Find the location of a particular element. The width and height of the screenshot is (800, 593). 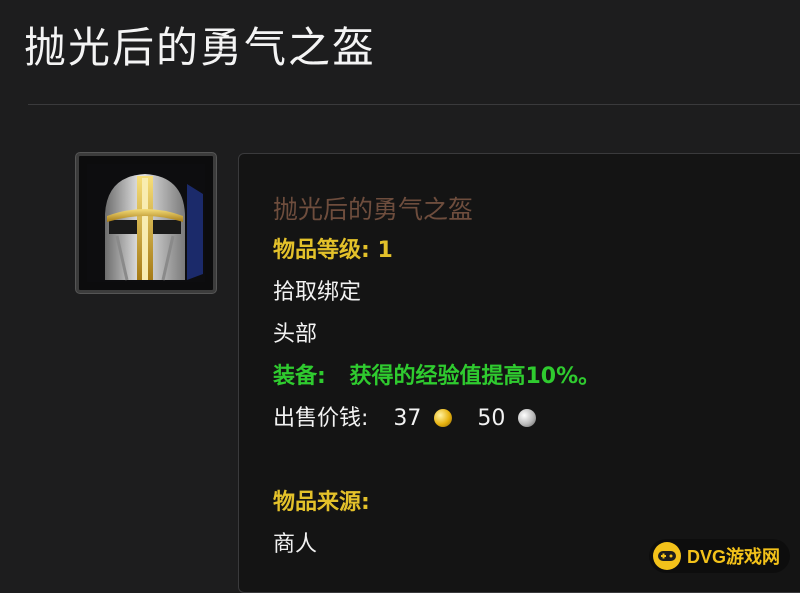

item-binding: 拾取绑定 is located at coordinates (317, 292).